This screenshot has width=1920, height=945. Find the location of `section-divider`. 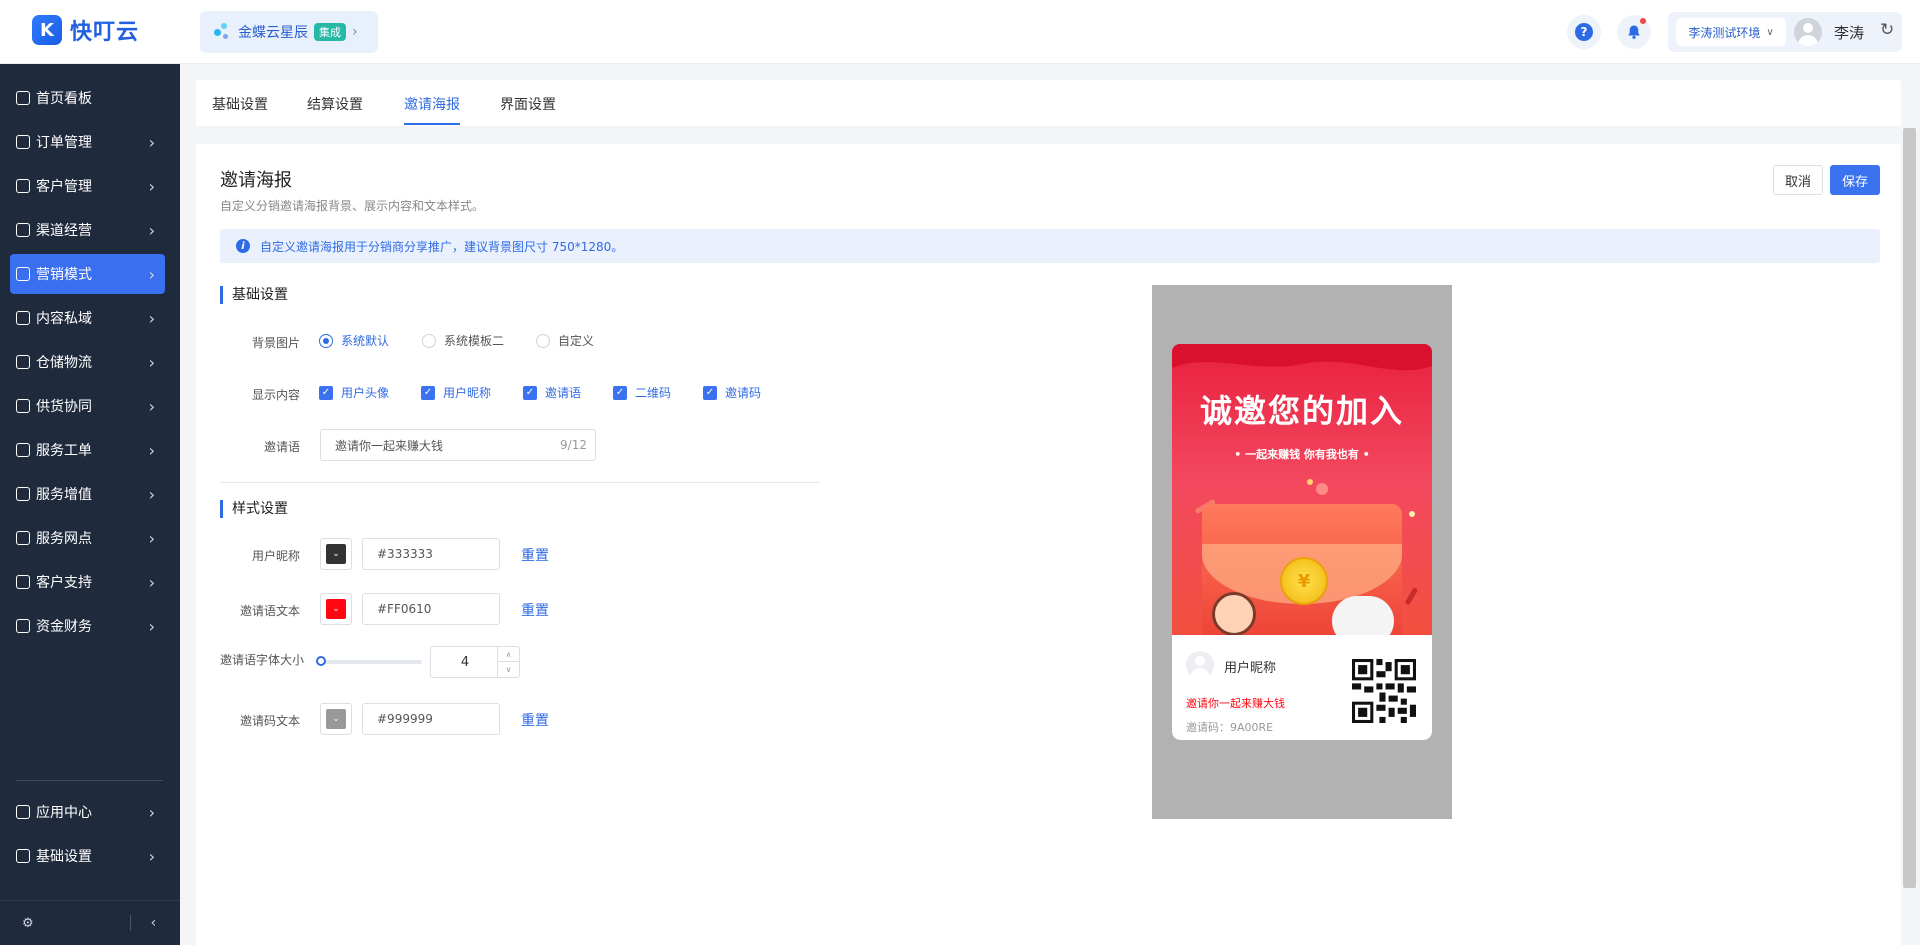

section-divider is located at coordinates (520, 482).